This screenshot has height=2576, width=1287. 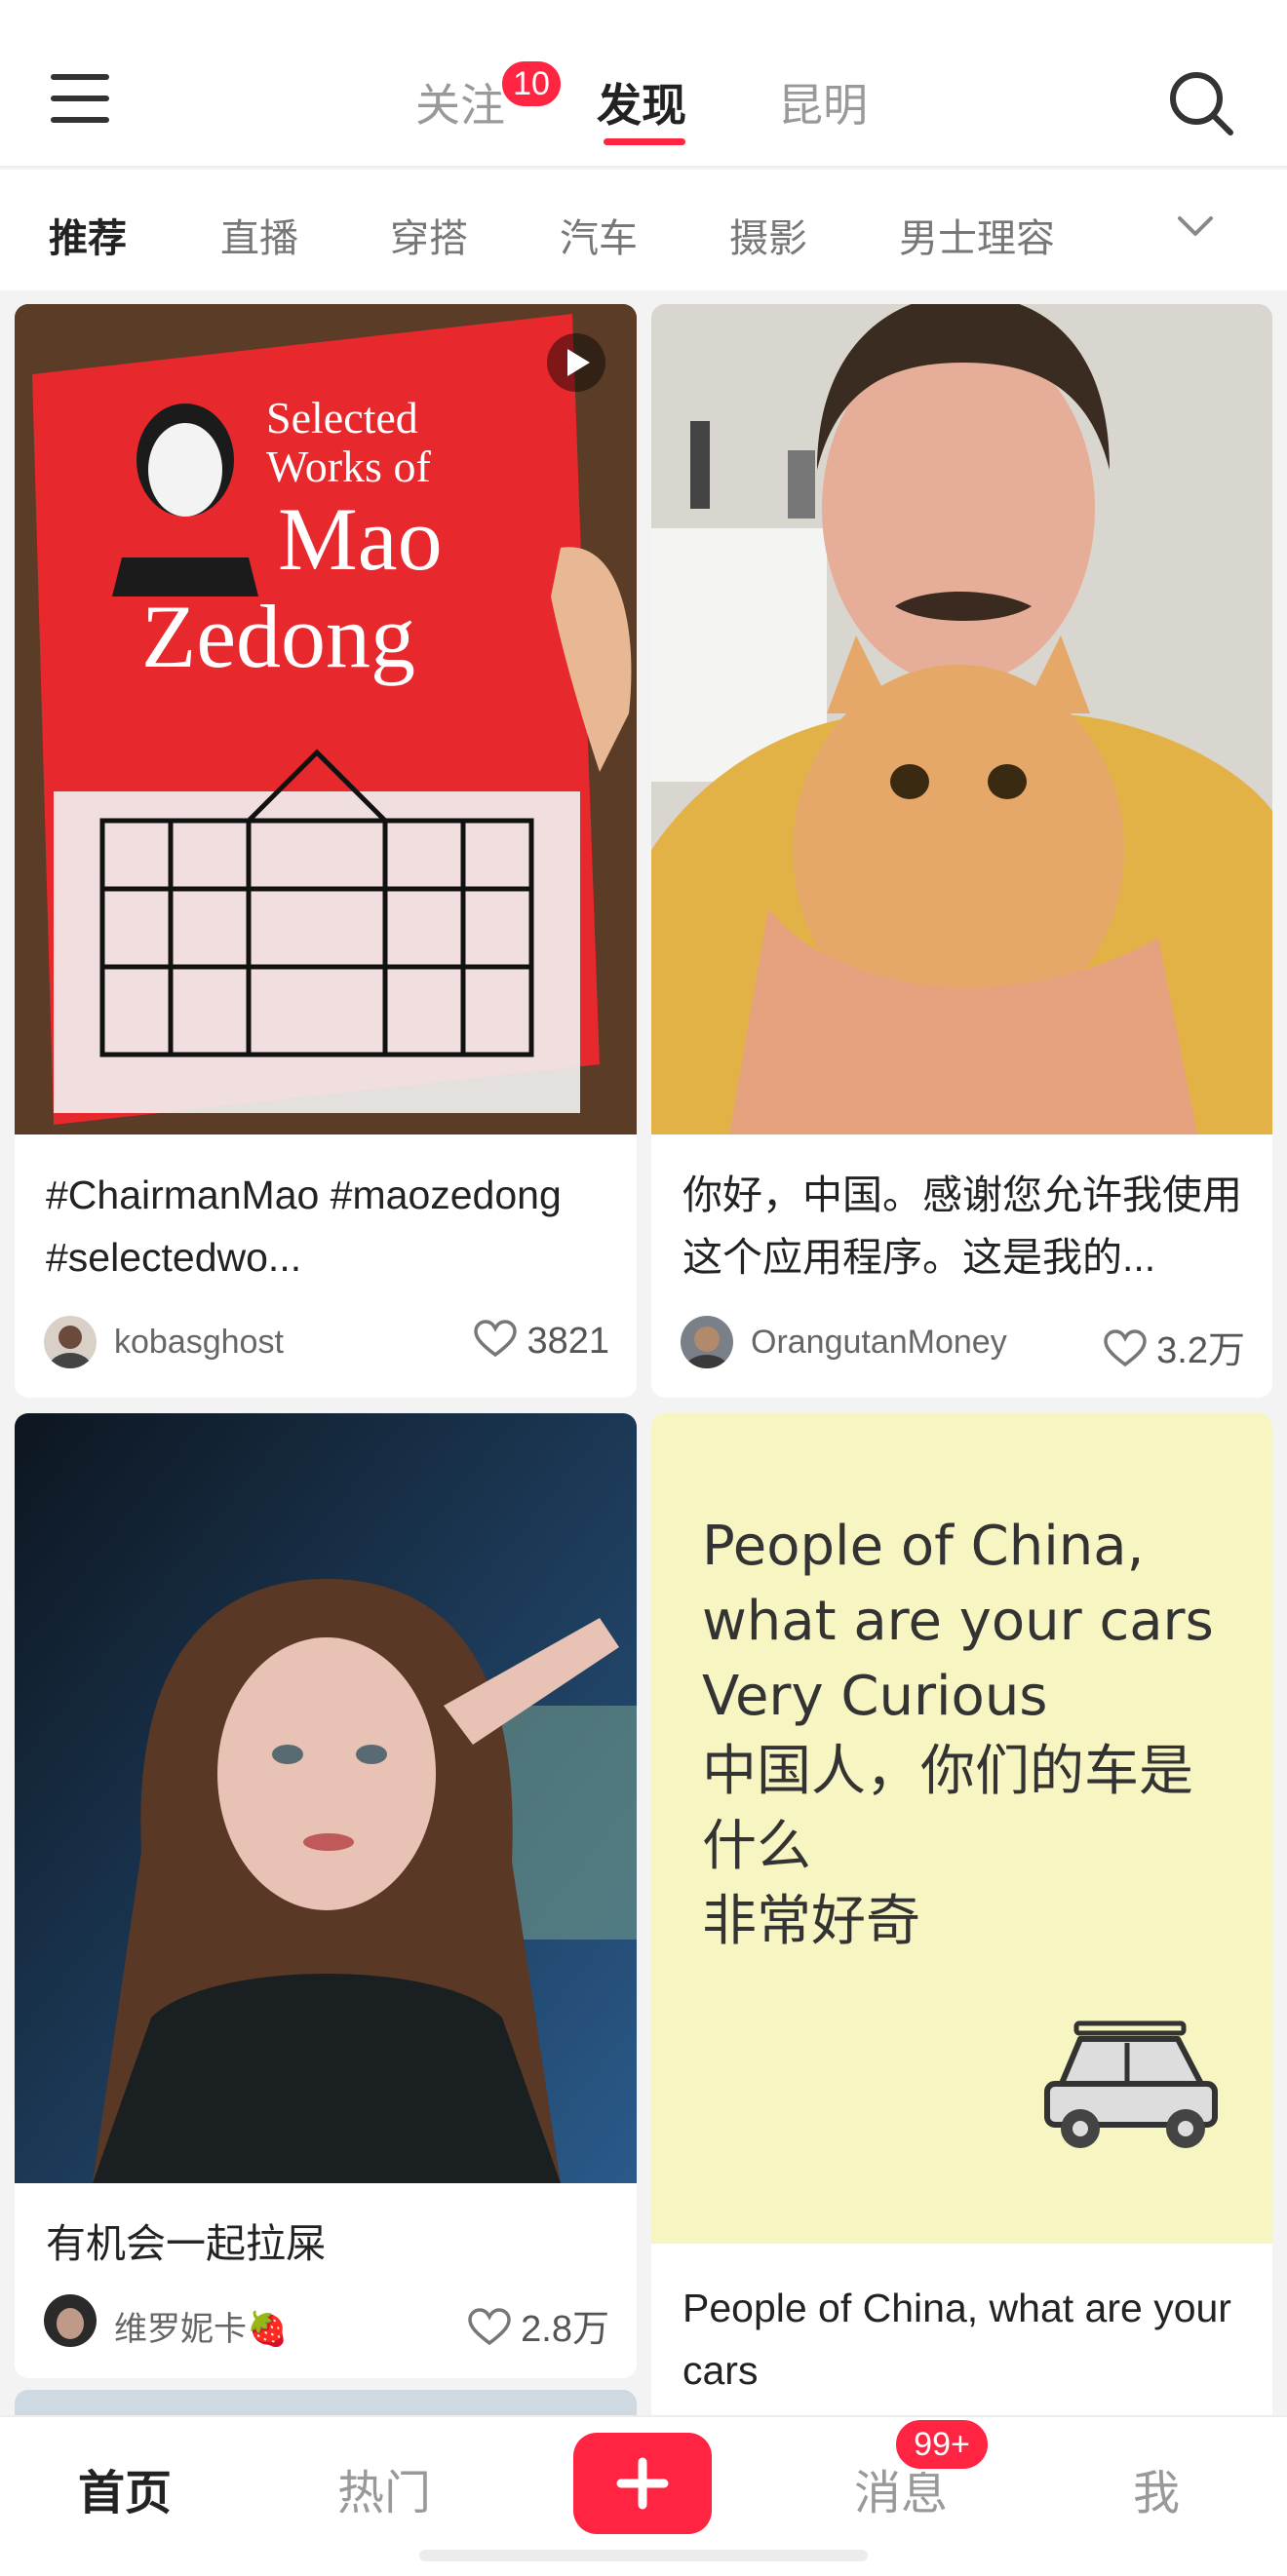 I want to click on like-count: 3.2万, so click(x=1174, y=1346).